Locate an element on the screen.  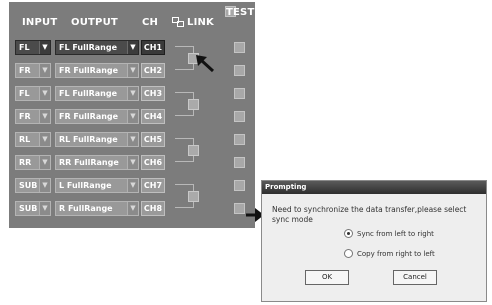
output-select-6: RR FullRange ▼ is located at coordinates (97, 162).